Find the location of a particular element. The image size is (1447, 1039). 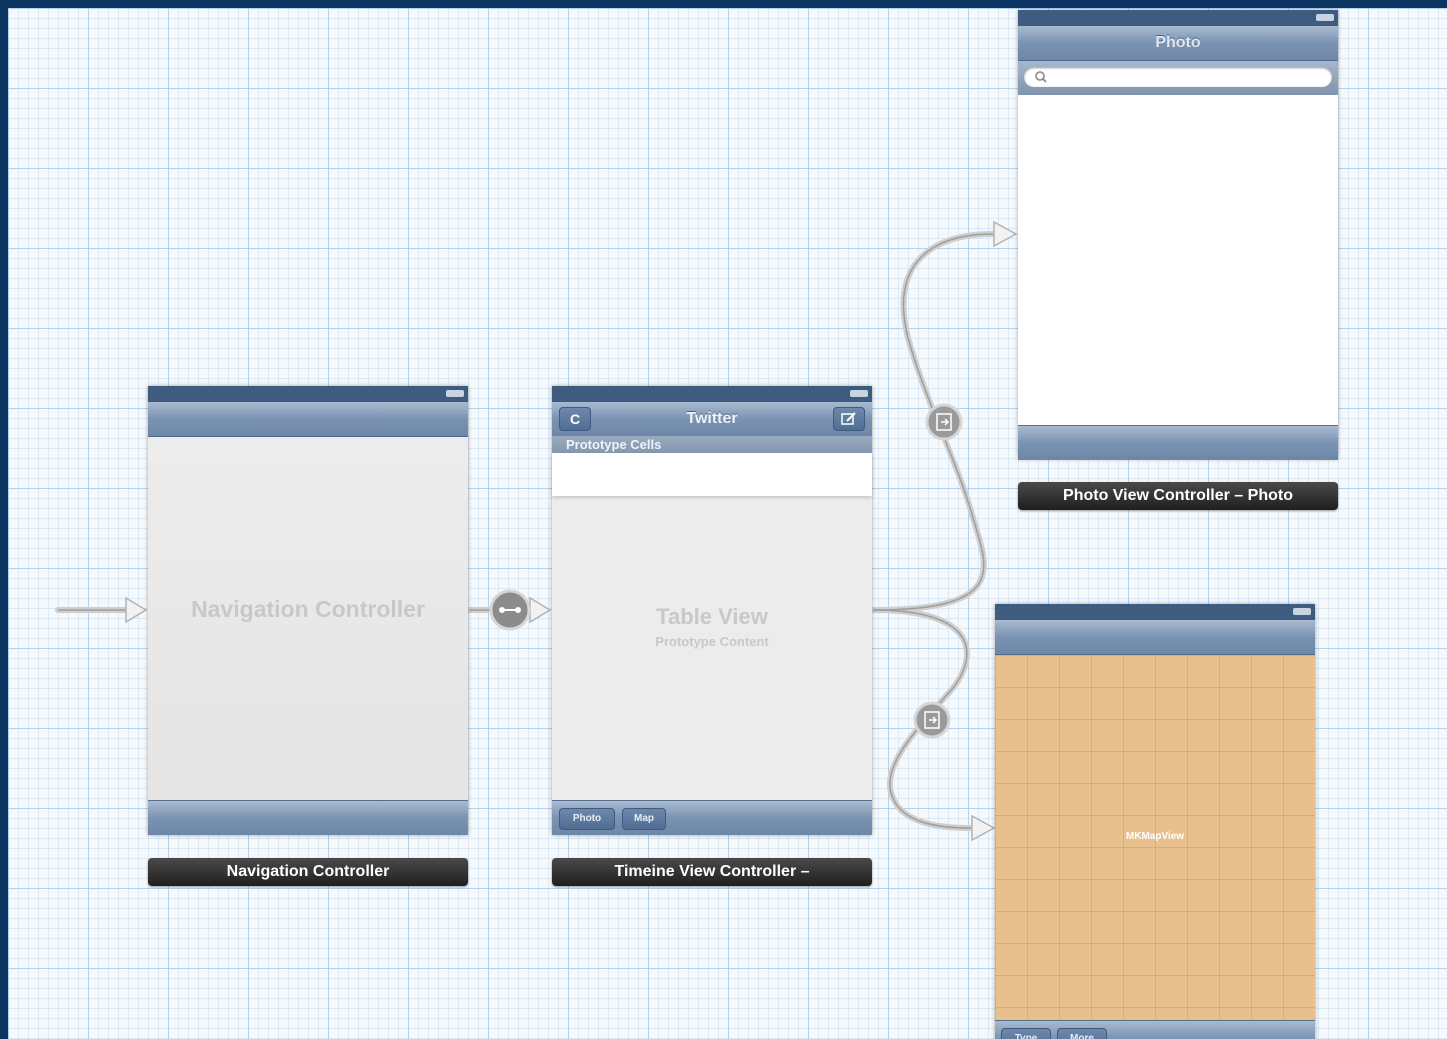

table-view-placeholder: Table View is located at coordinates (712, 616).